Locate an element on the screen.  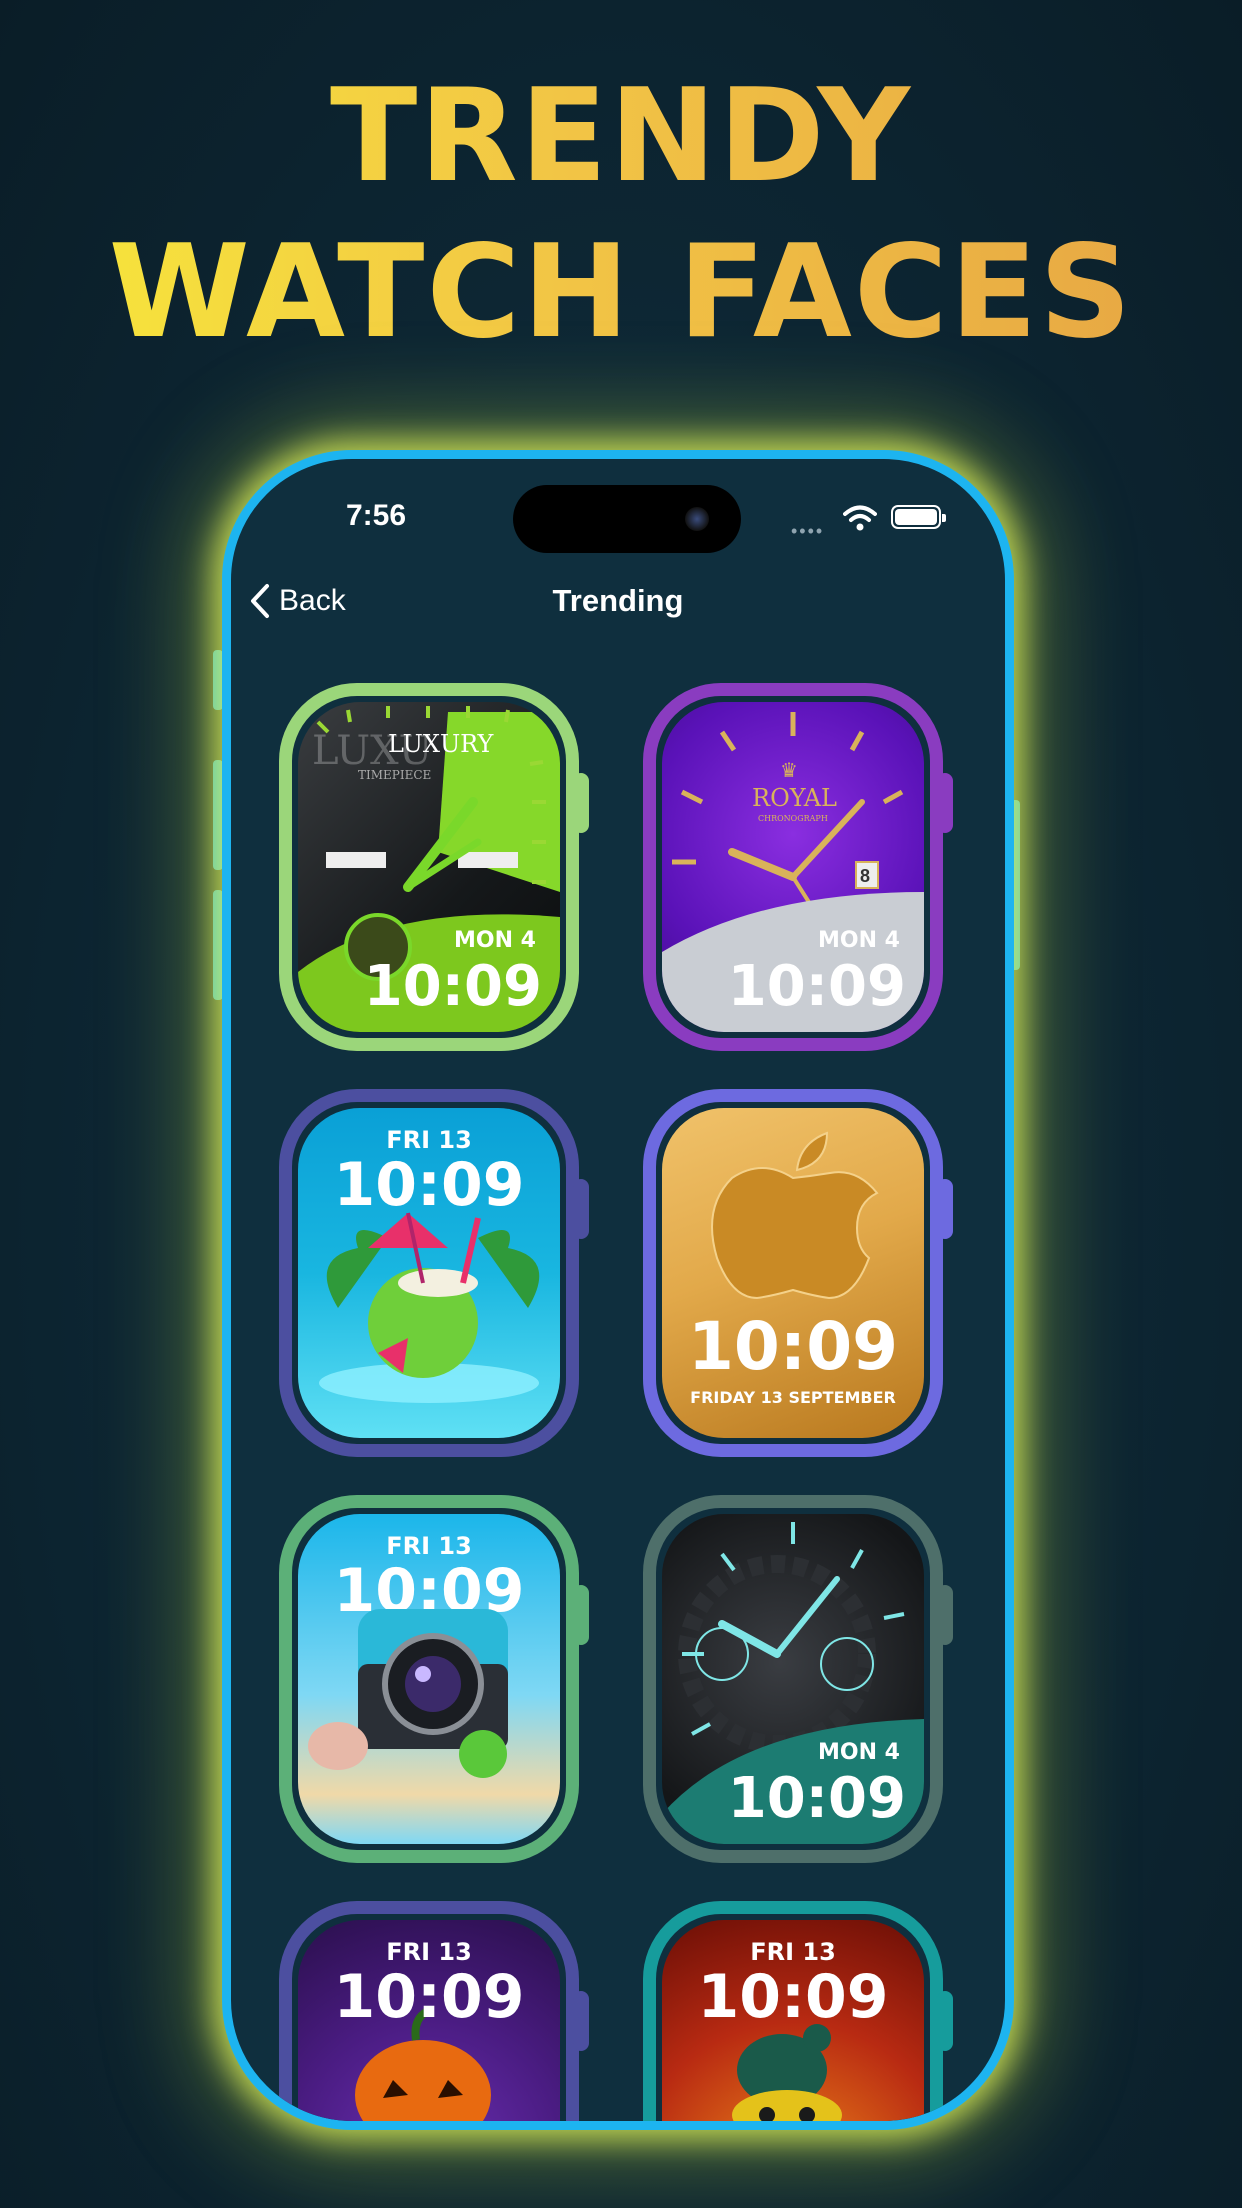
watch-face-gold-apple: 10:09 FRIDAY 13 SEPTEMBER is located at coordinates (793, 1273).